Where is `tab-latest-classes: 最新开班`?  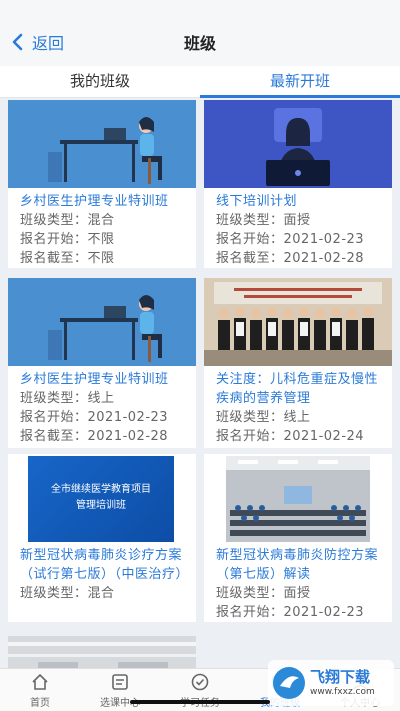 tab-latest-classes: 最新开班 is located at coordinates (300, 82).